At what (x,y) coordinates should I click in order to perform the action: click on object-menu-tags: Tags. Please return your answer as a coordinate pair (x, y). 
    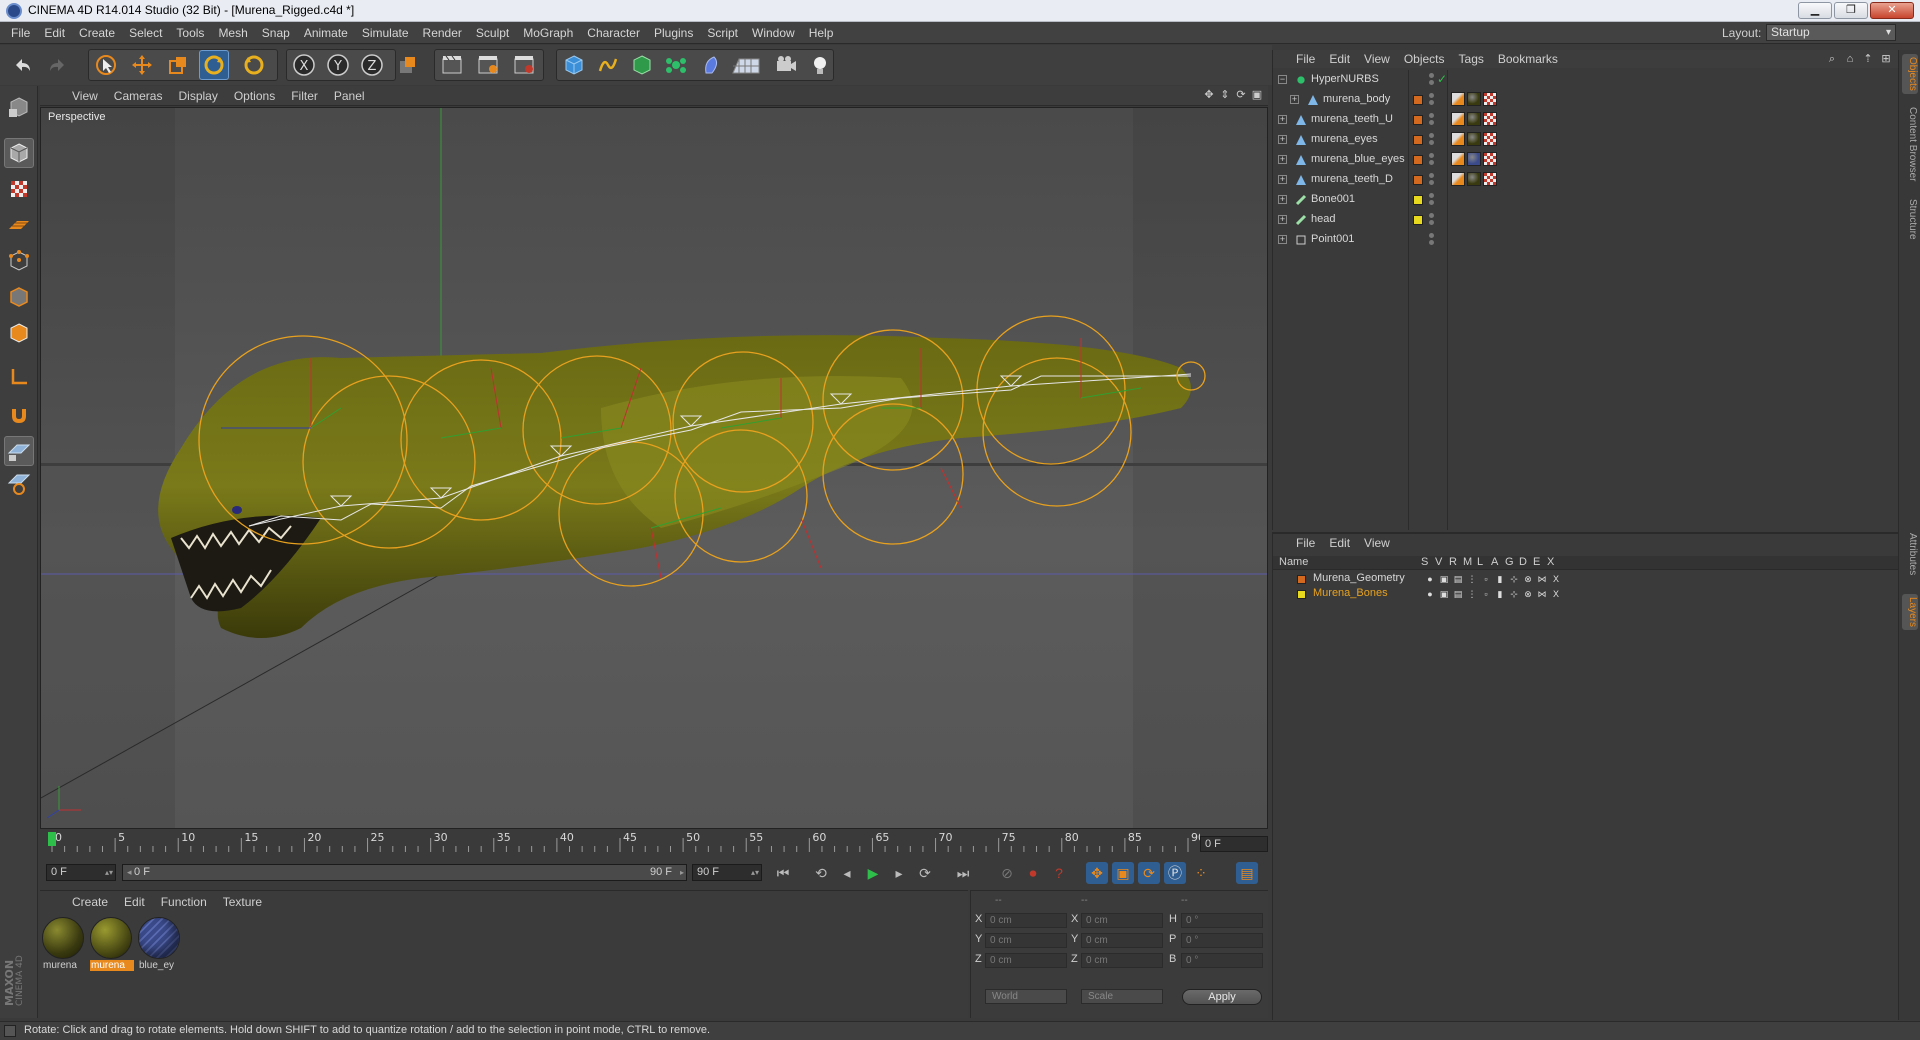
    Looking at the image, I should click on (1471, 59).